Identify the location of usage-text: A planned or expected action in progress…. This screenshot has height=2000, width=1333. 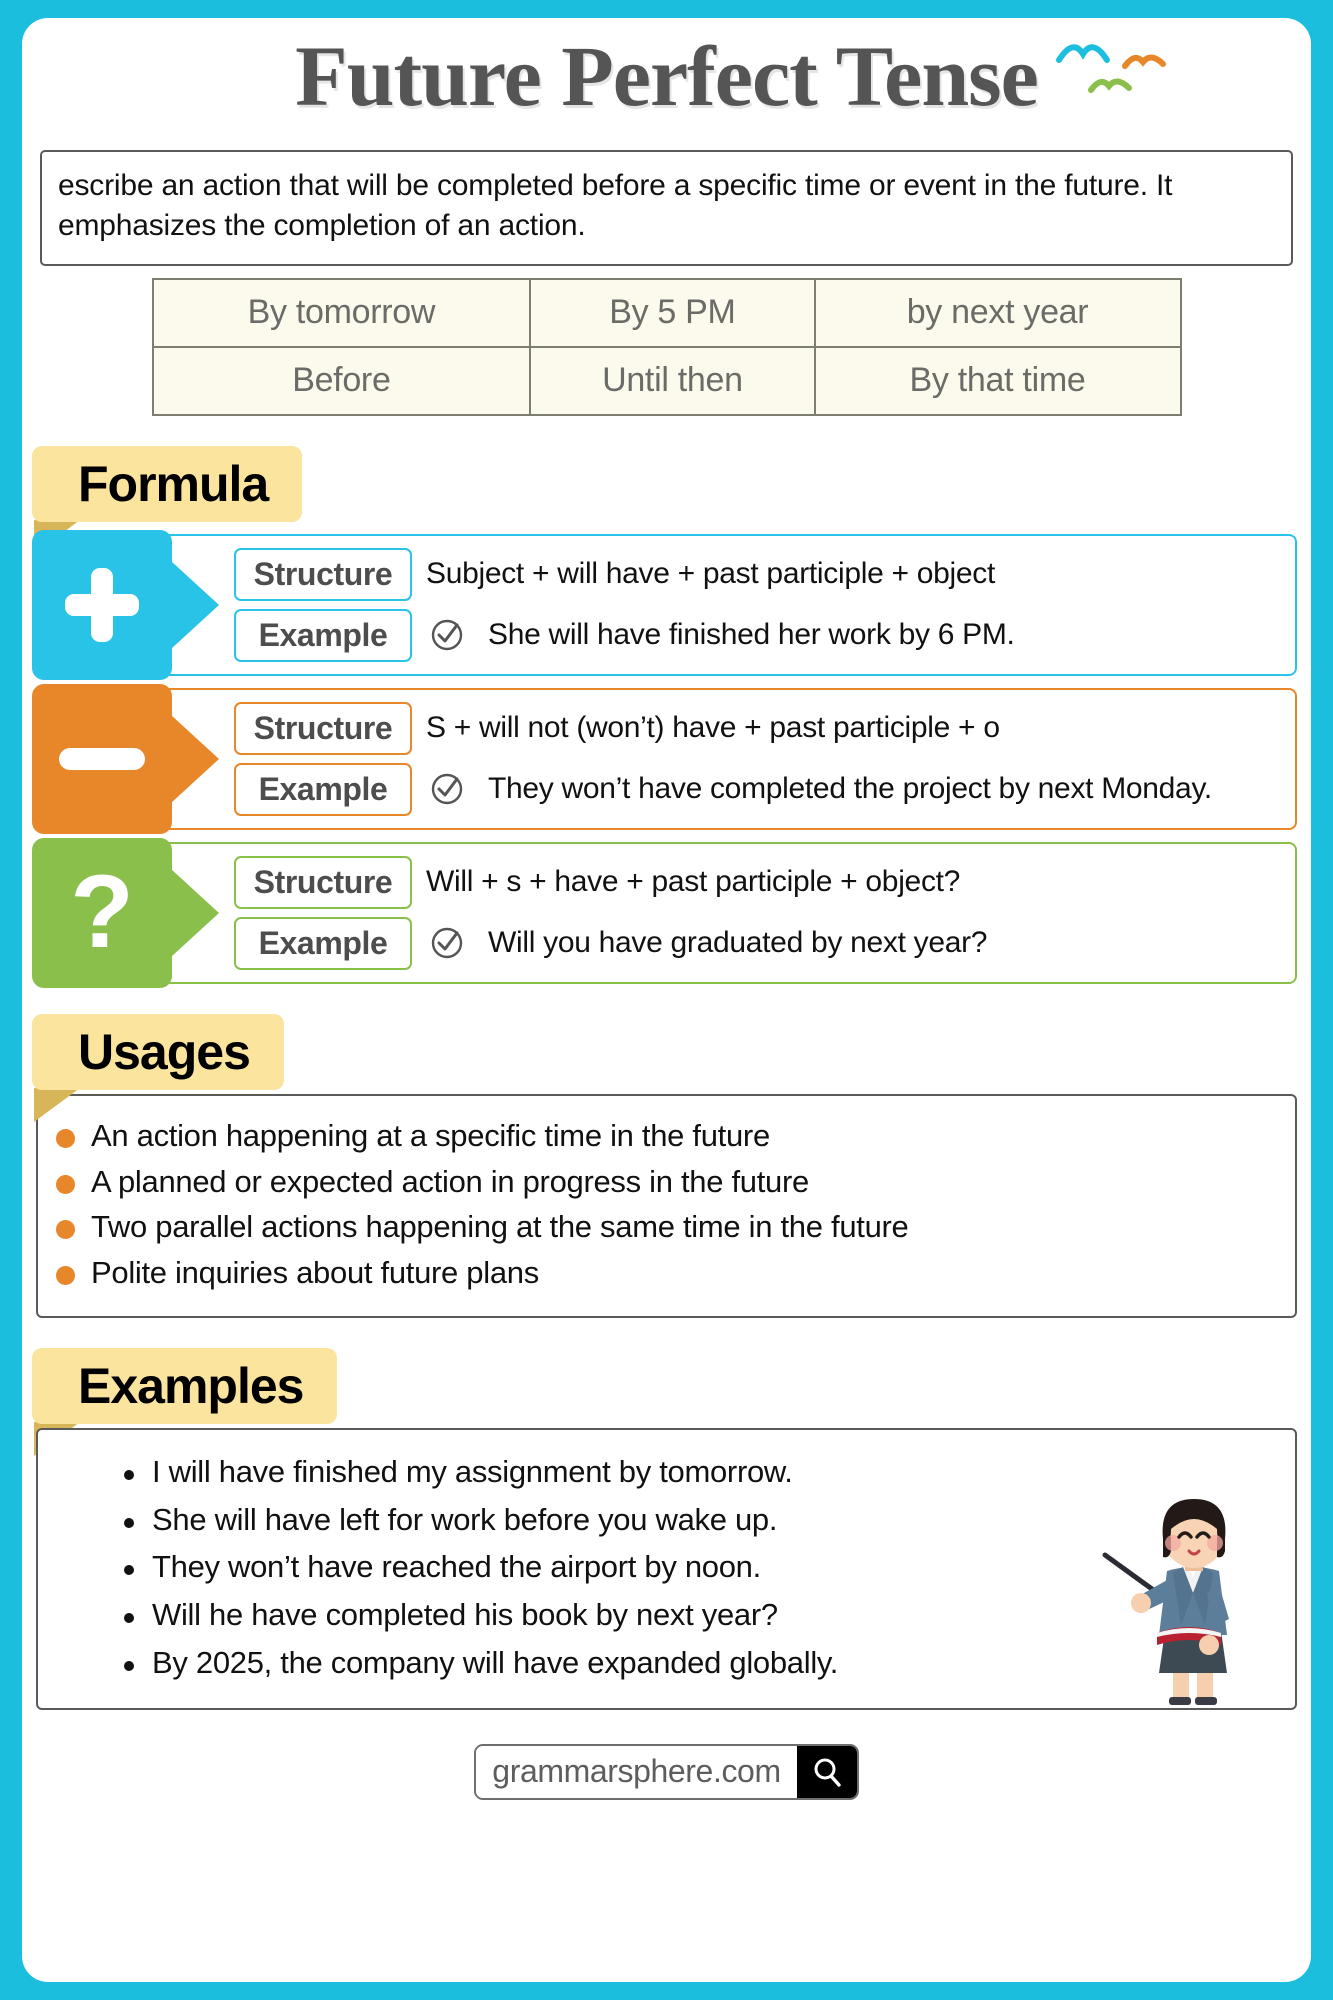
(450, 1181).